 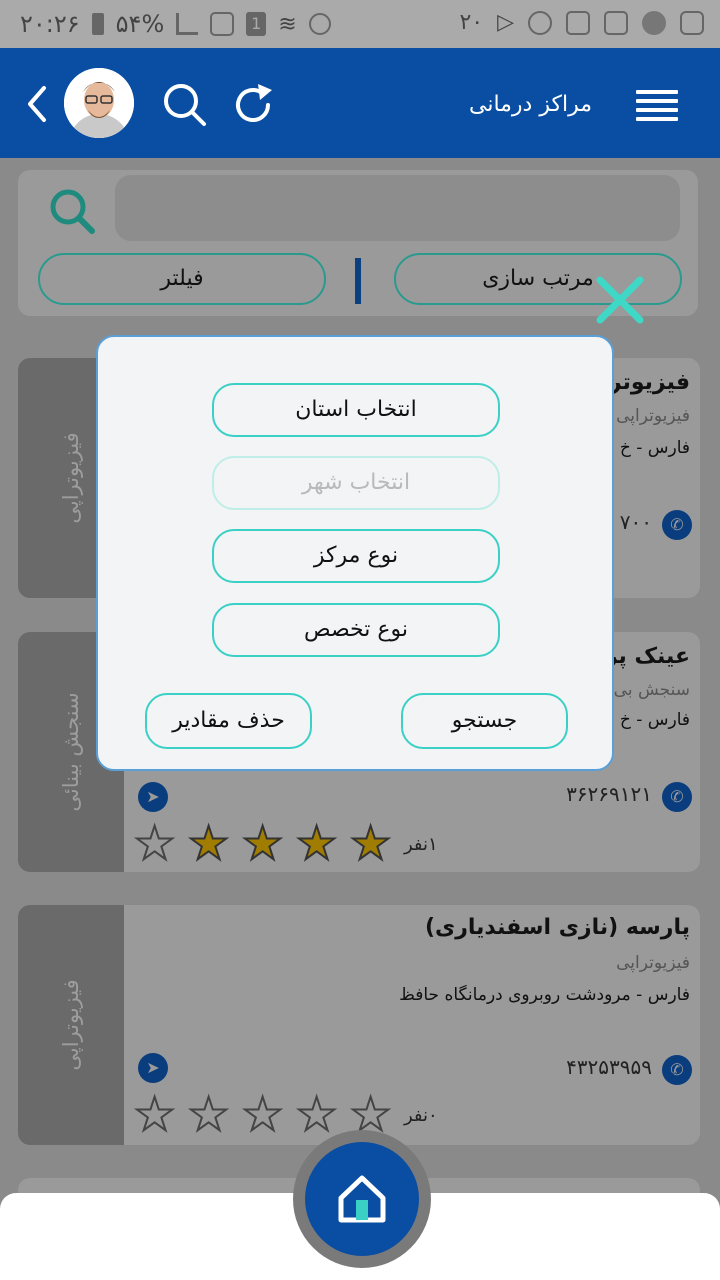 What do you see at coordinates (471, 22) in the screenshot?
I see `notification-count: ۲۰` at bounding box center [471, 22].